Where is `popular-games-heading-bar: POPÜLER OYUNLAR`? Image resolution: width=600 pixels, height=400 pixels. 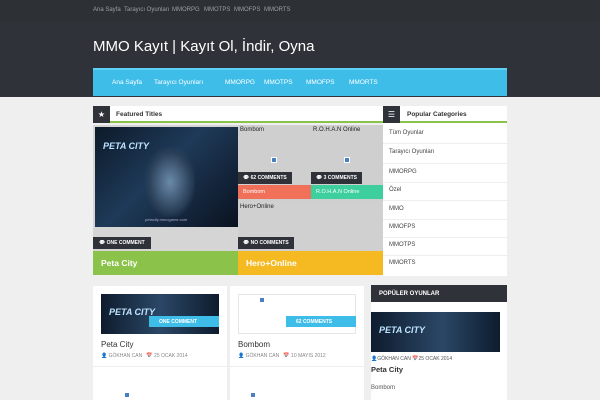
popular-games-heading-bar: POPÜLER OYUNLAR is located at coordinates (439, 293).